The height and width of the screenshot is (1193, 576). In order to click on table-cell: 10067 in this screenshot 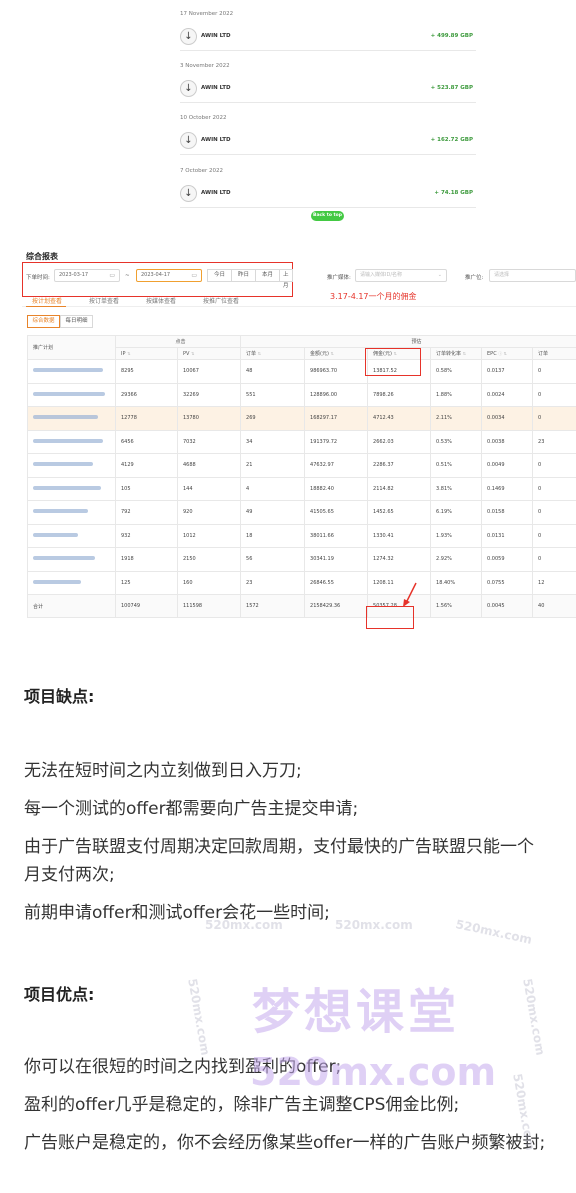, I will do `click(209, 371)`.